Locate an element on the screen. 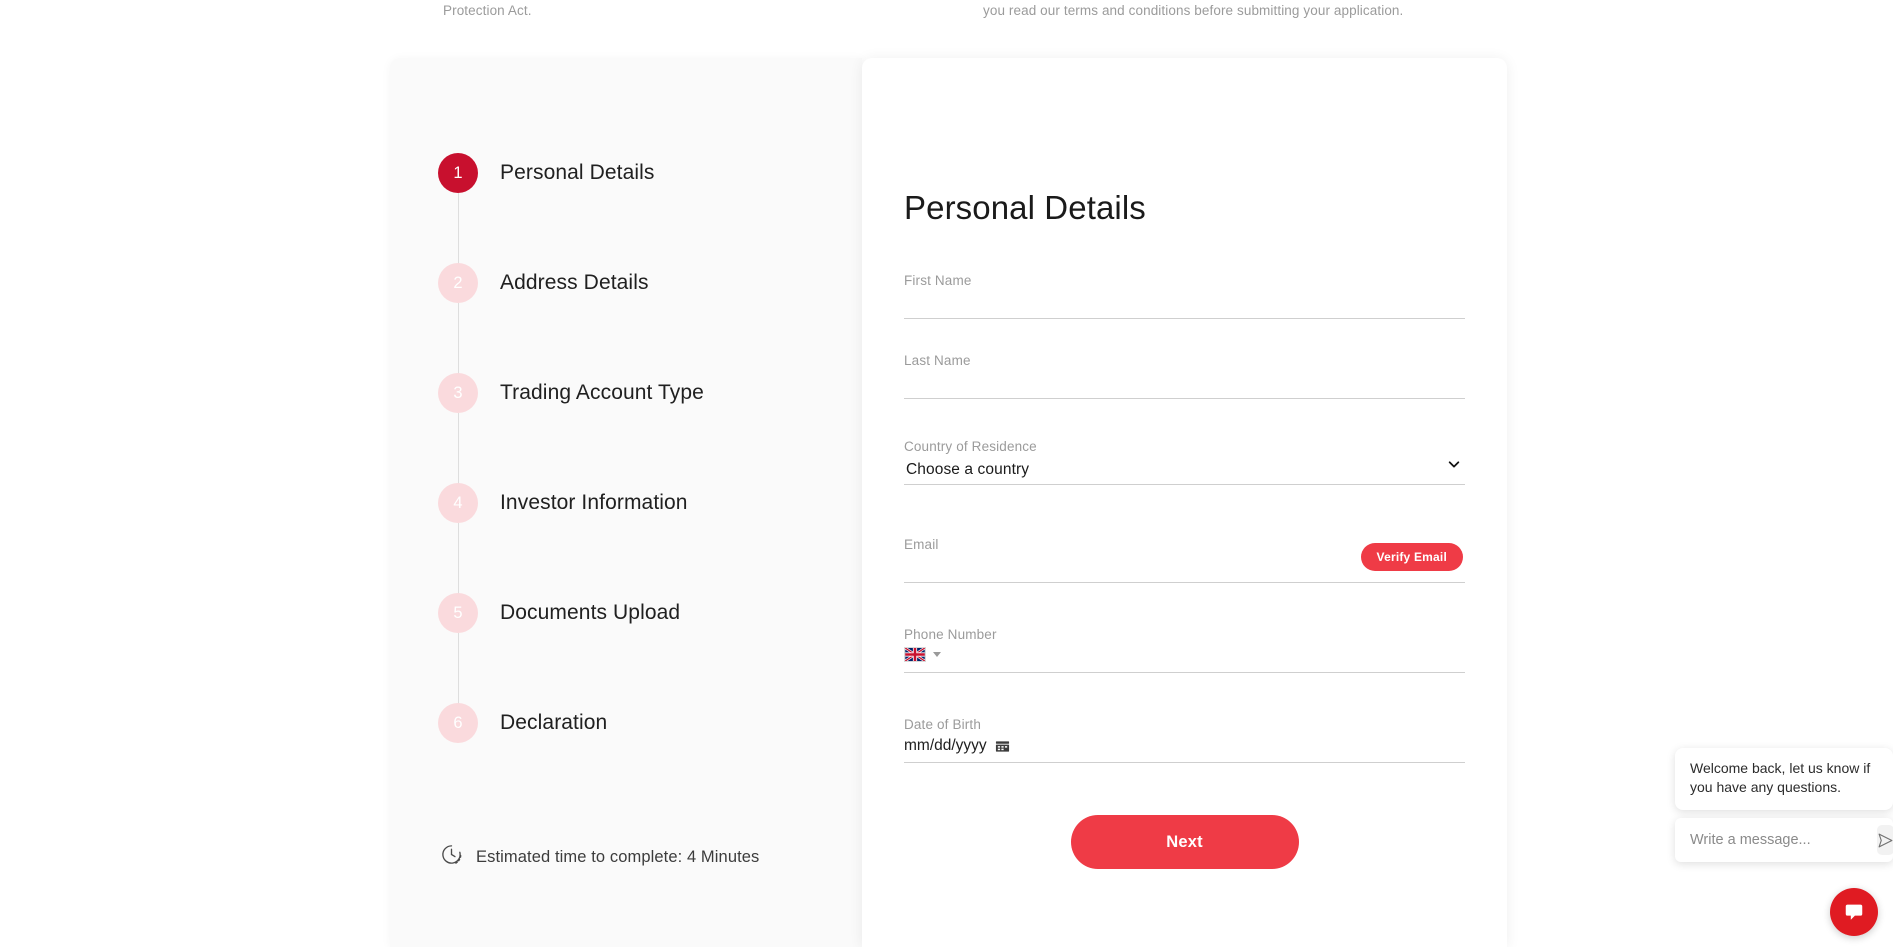 This screenshot has height=947, width=1893. dob-field-group: Date of Birth mm/dd/yyyy is located at coordinates (1184, 735).